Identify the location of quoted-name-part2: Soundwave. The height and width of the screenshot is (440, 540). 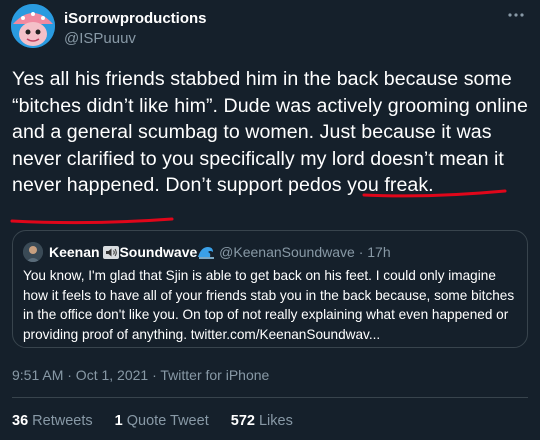
(158, 252).